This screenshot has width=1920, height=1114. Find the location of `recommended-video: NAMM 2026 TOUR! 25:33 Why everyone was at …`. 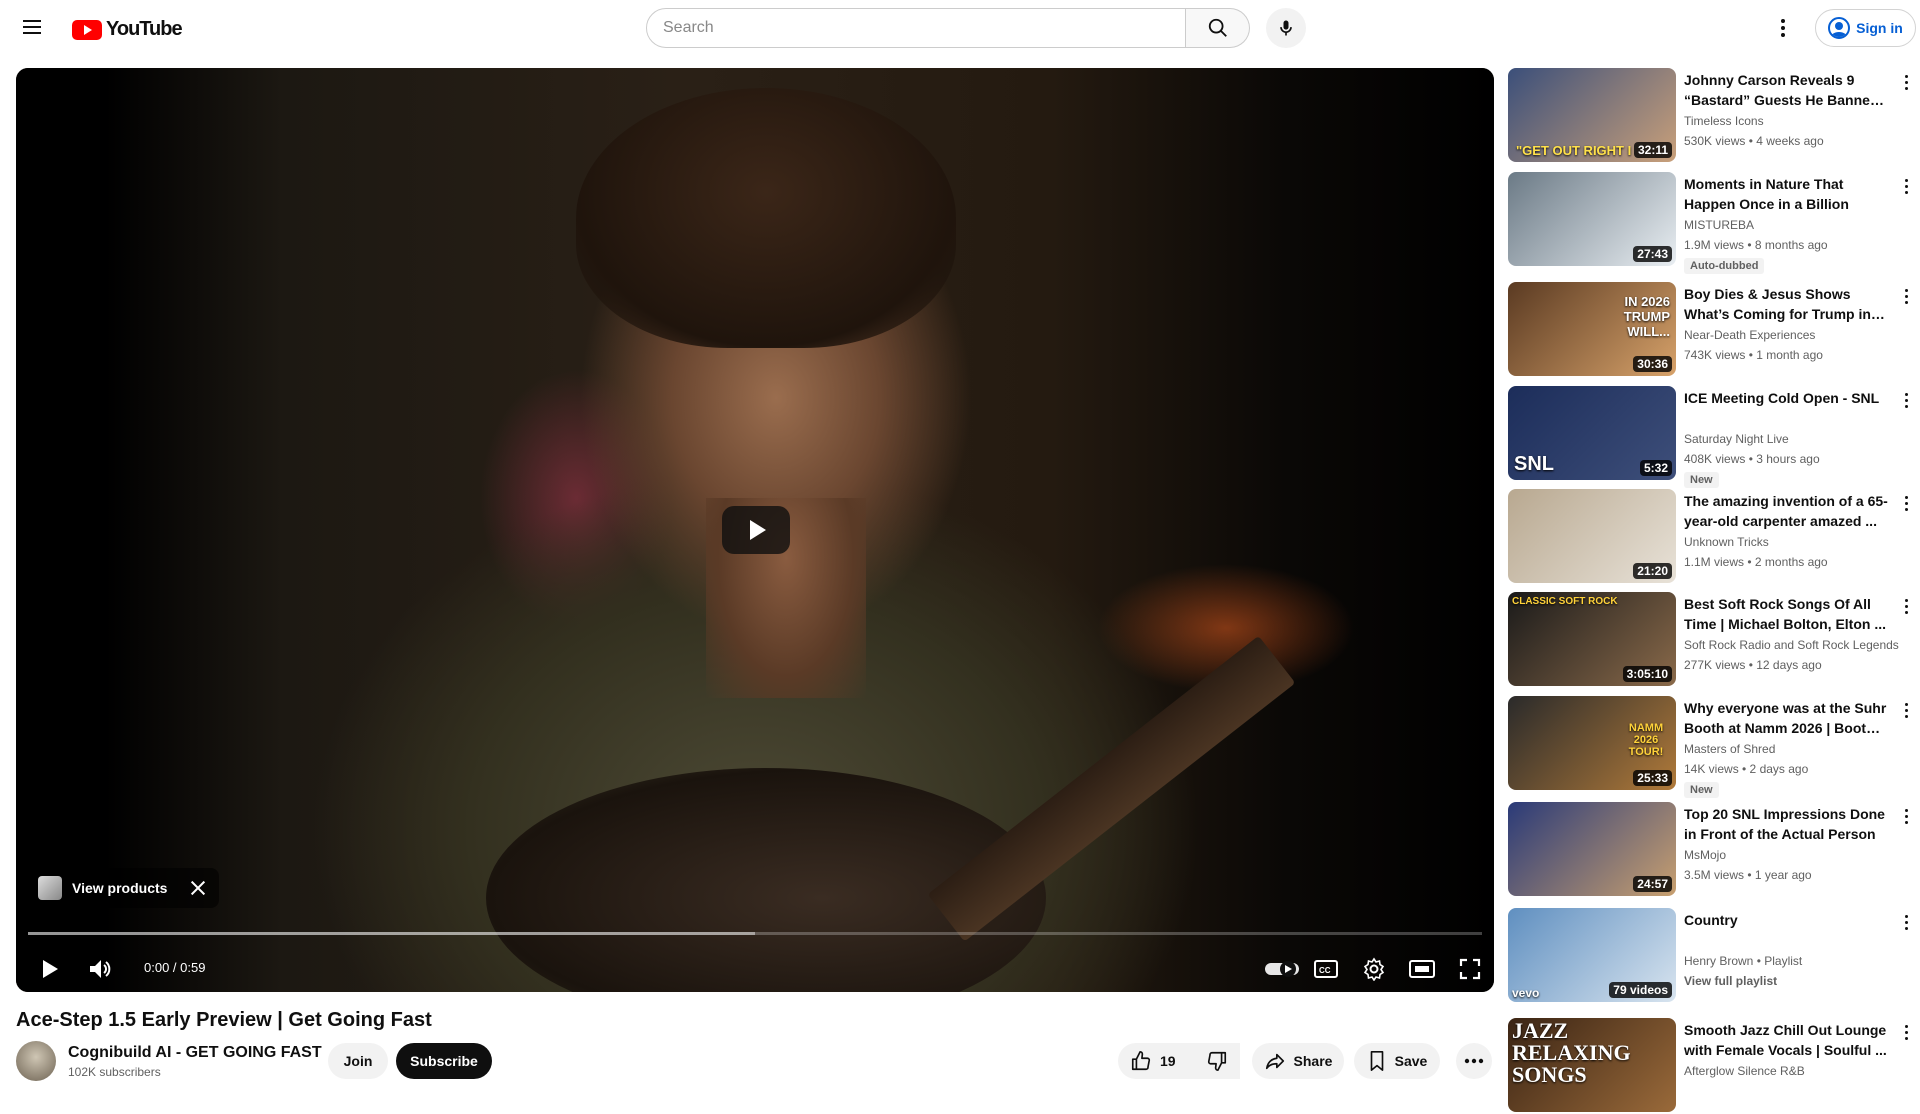

recommended-video: NAMM 2026 TOUR! 25:33 Why everyone was at … is located at coordinates (1714, 747).